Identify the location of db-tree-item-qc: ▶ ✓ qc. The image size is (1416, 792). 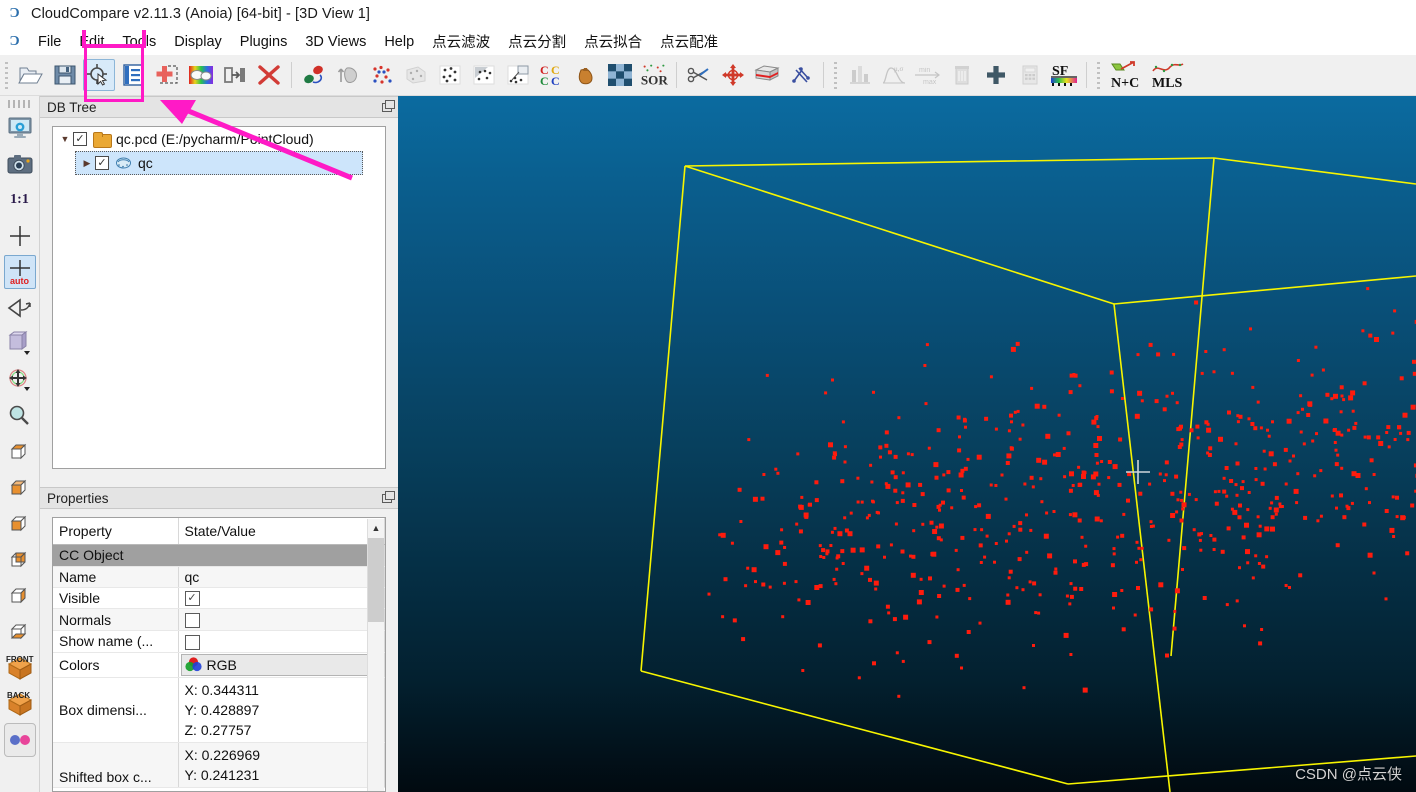
(219, 163).